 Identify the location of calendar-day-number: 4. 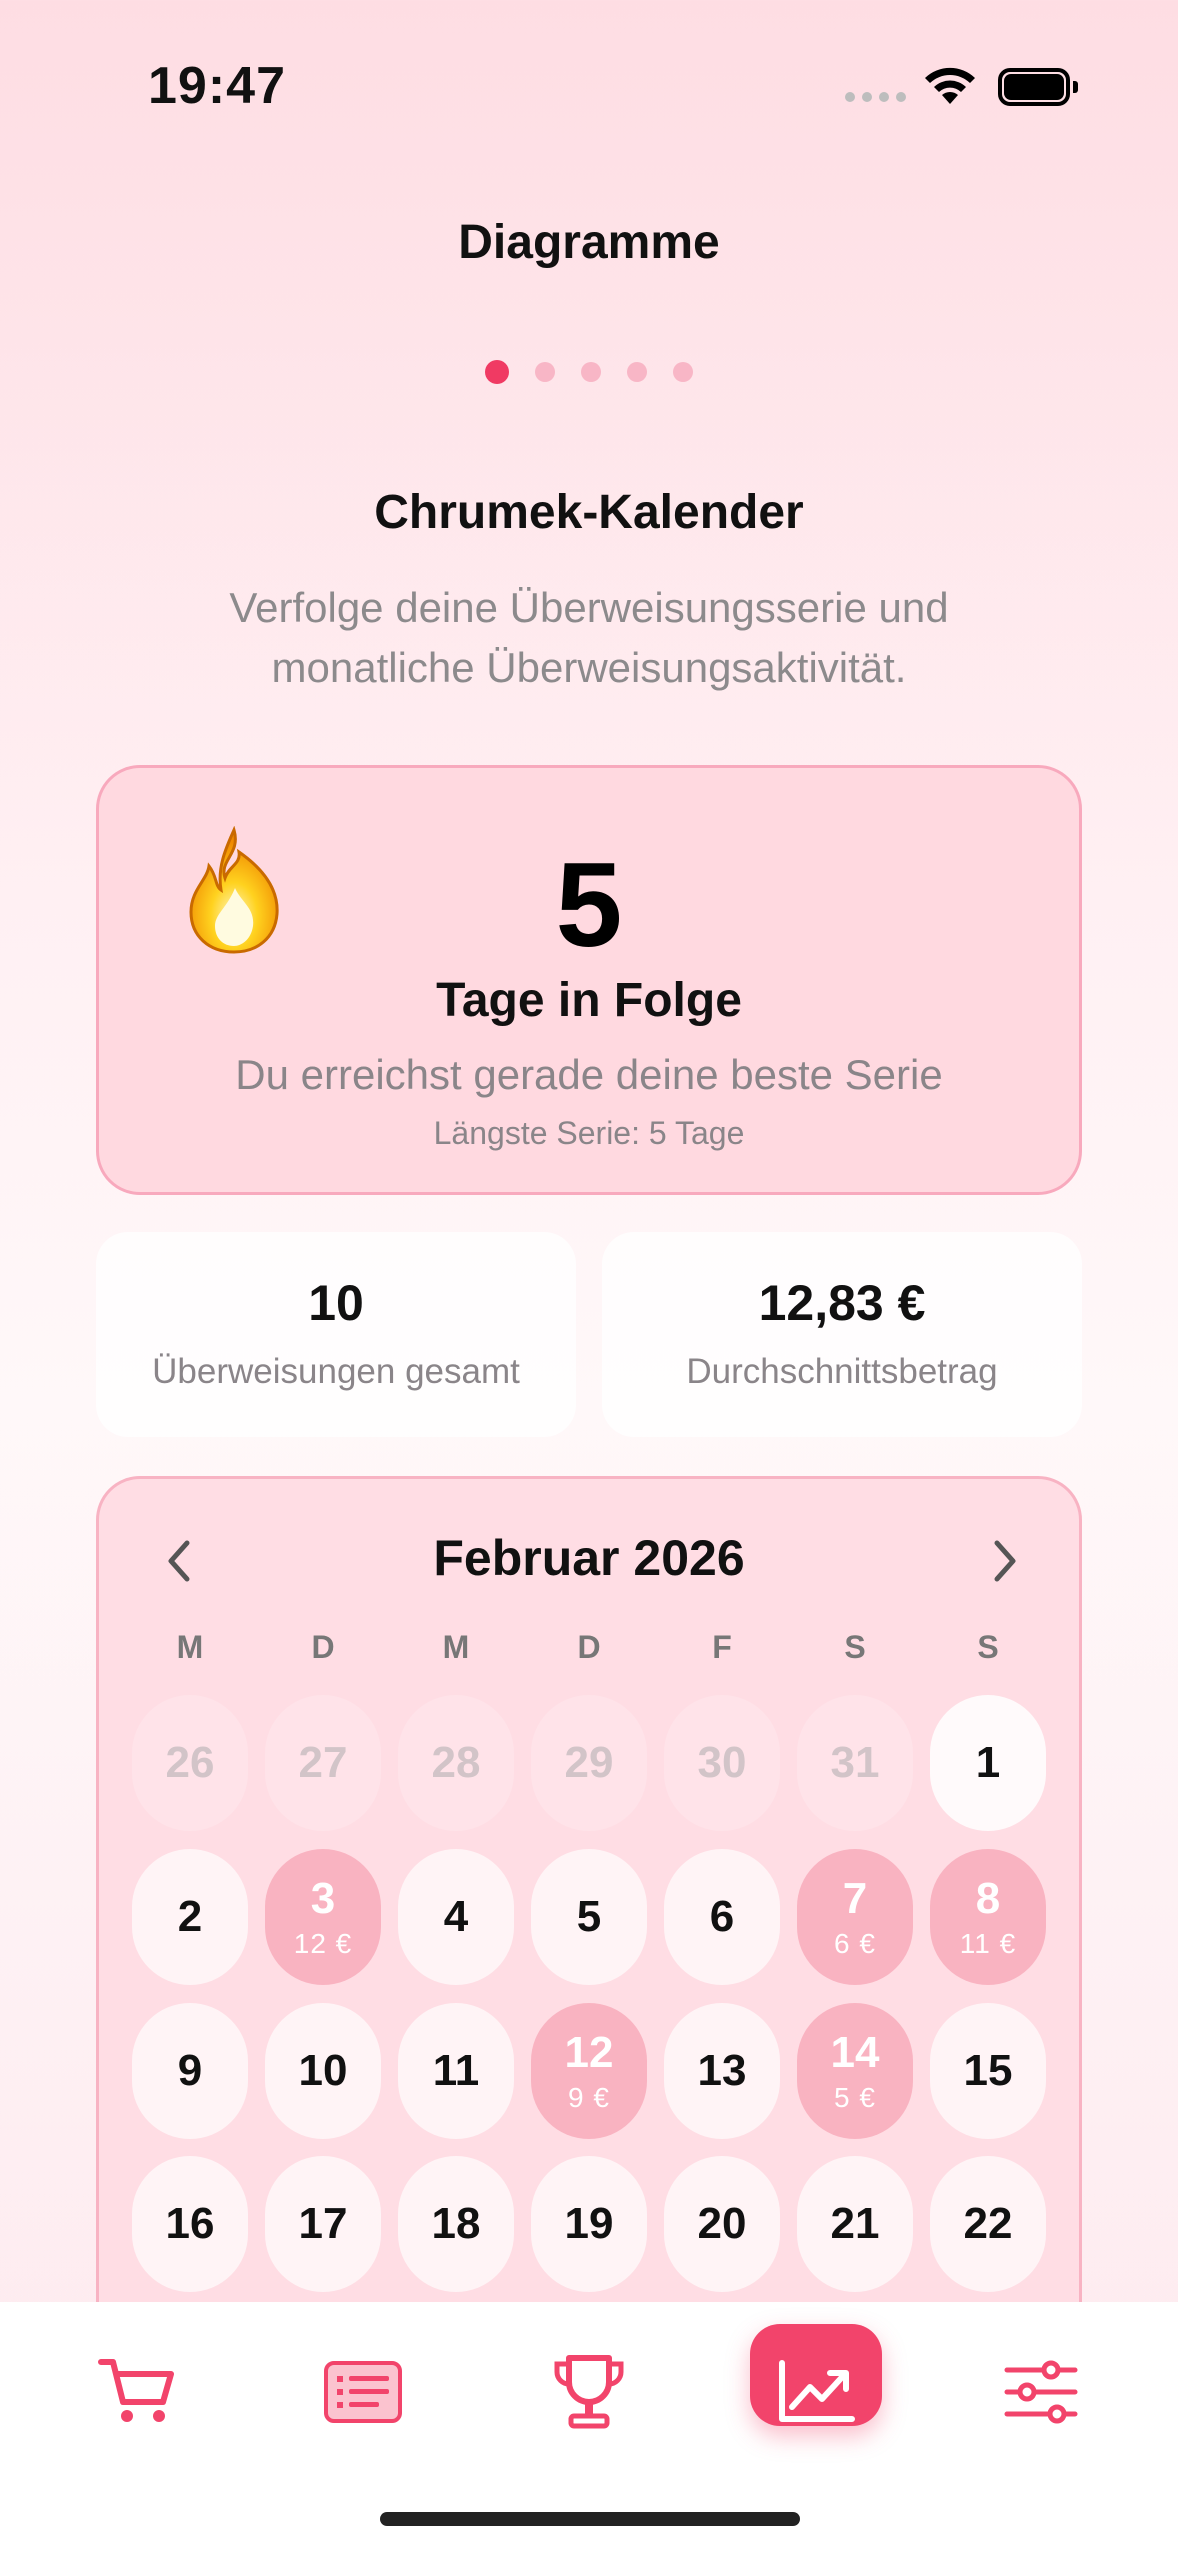
(456, 1916).